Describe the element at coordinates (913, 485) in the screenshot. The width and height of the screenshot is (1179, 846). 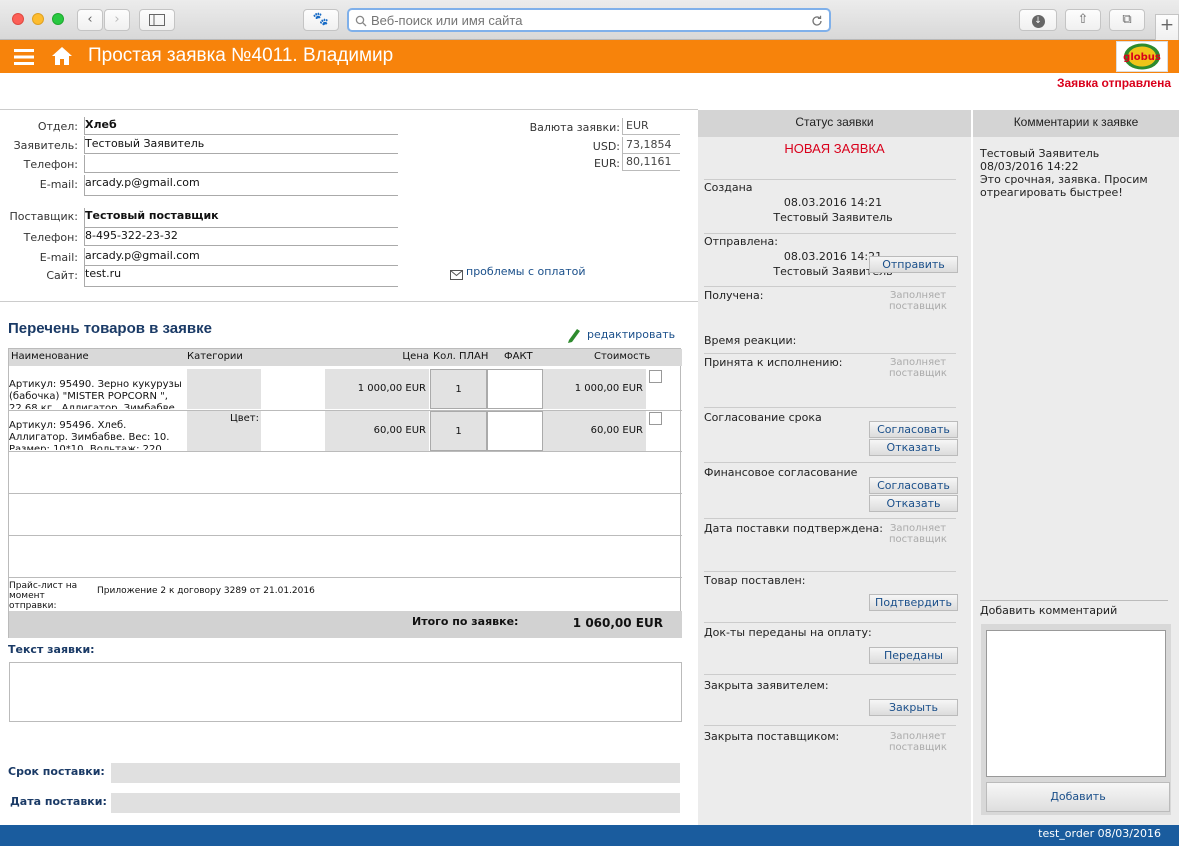
I see `agree-finance-button: Согласовать` at that location.